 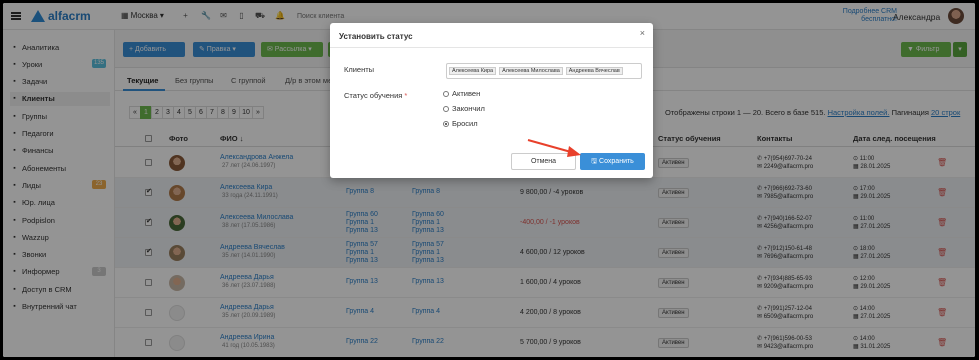 I want to click on annotation-arrow, so click(x=554, y=148).